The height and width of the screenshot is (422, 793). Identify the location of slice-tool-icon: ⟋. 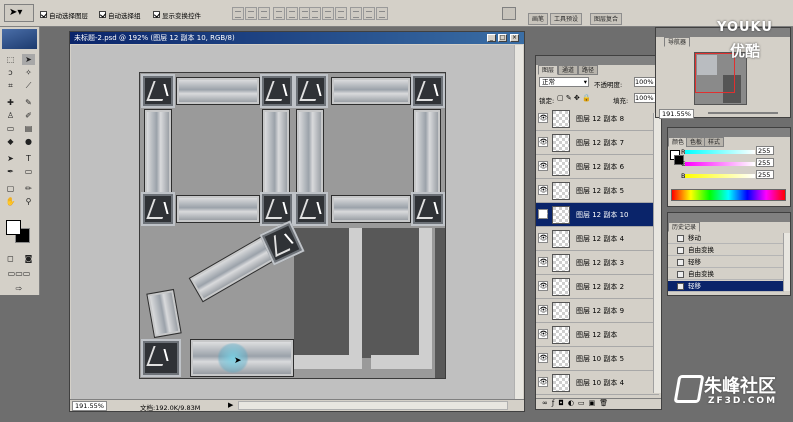
(28, 85).